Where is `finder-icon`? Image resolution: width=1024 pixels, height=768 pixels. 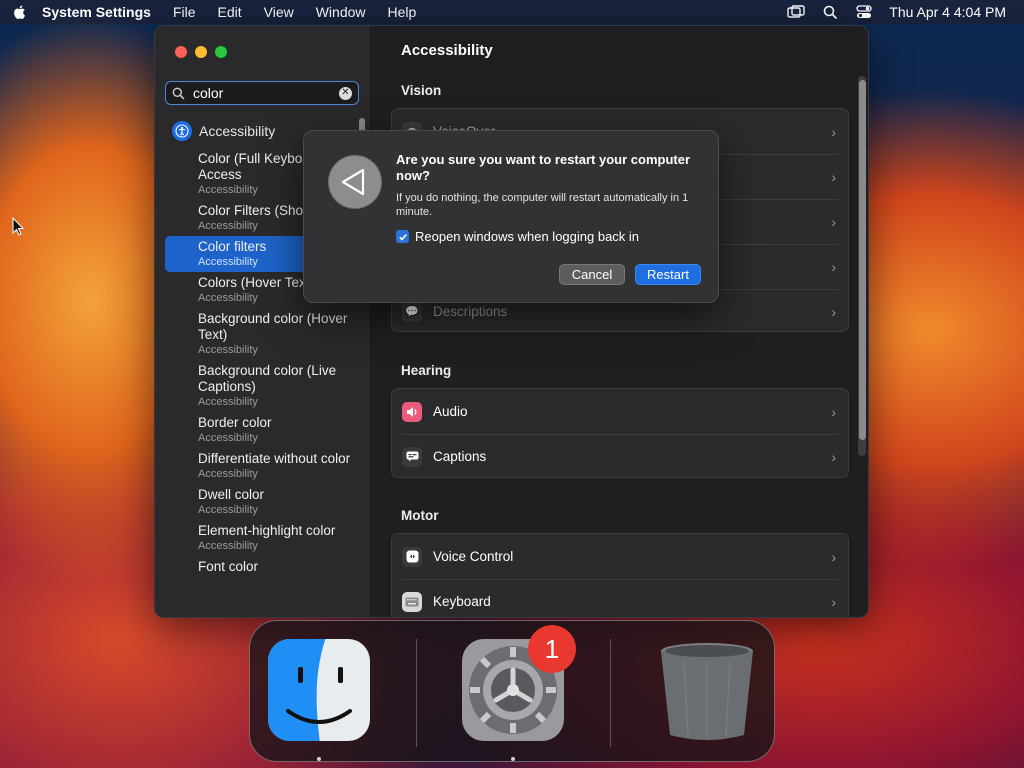
finder-icon is located at coordinates (319, 690).